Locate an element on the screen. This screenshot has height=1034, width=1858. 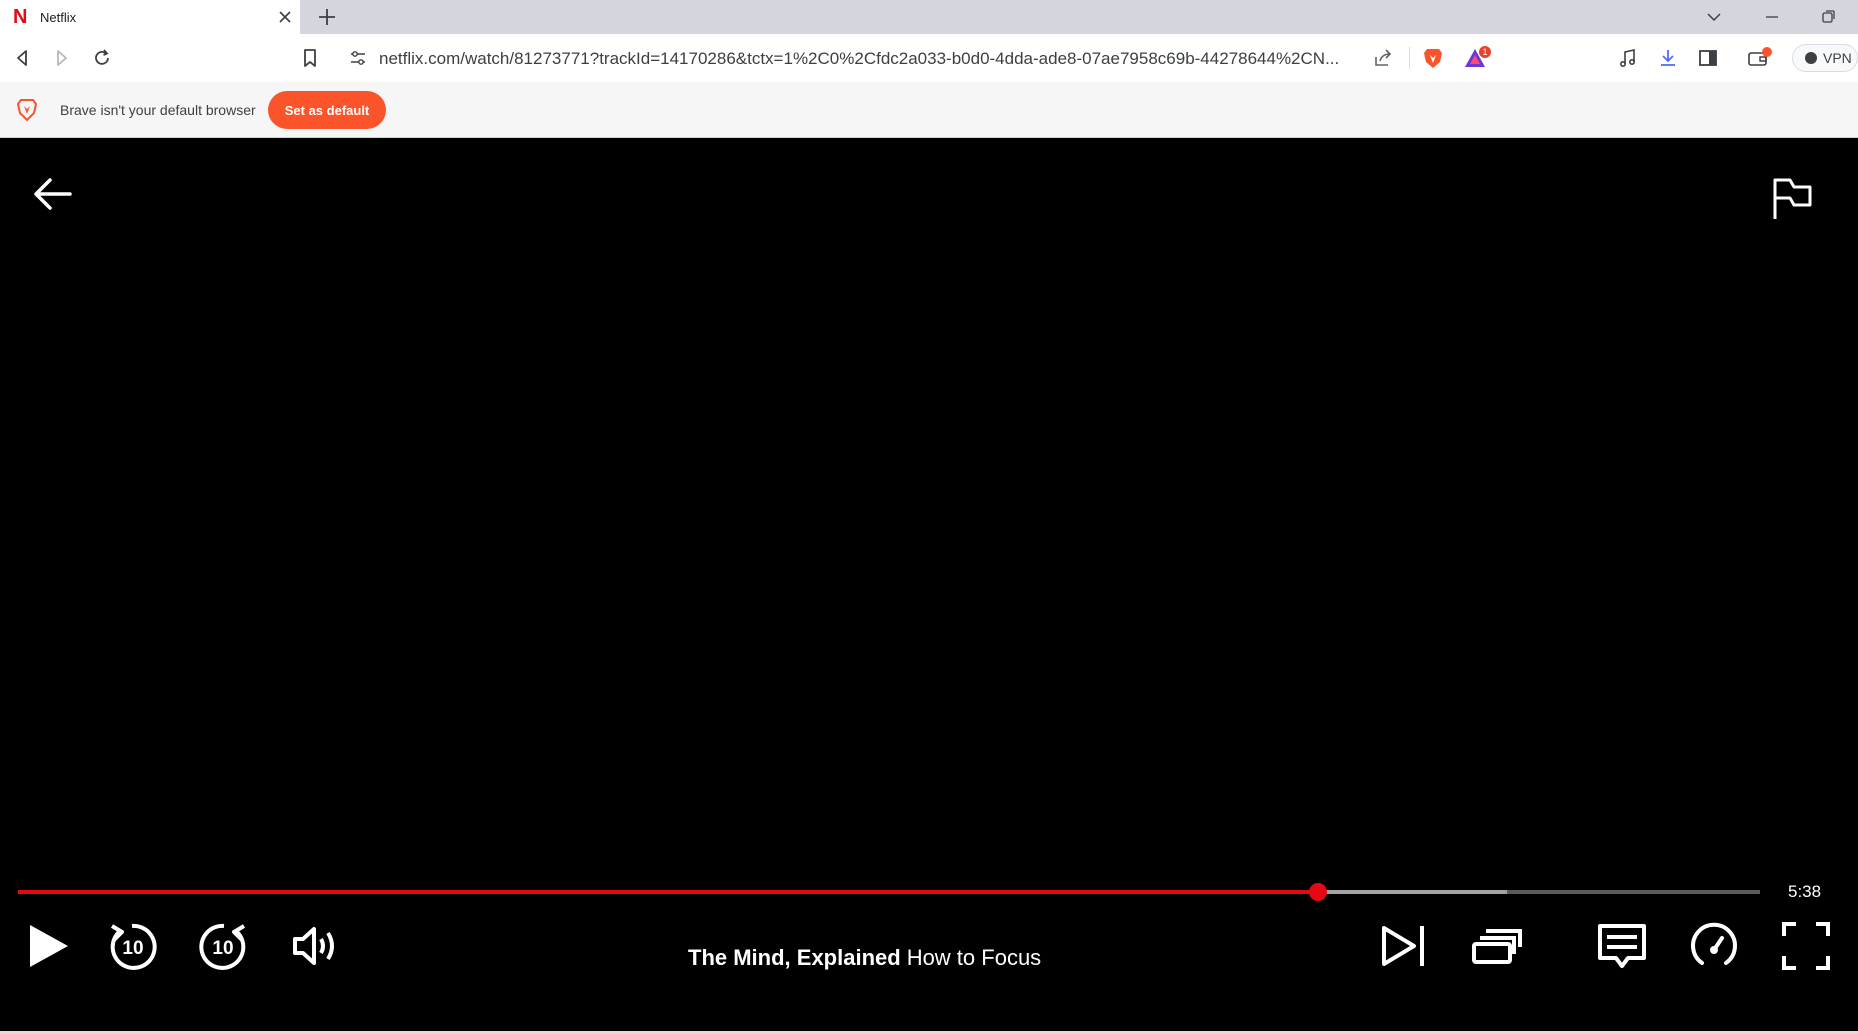
new-tab-icon is located at coordinates (327, 17).